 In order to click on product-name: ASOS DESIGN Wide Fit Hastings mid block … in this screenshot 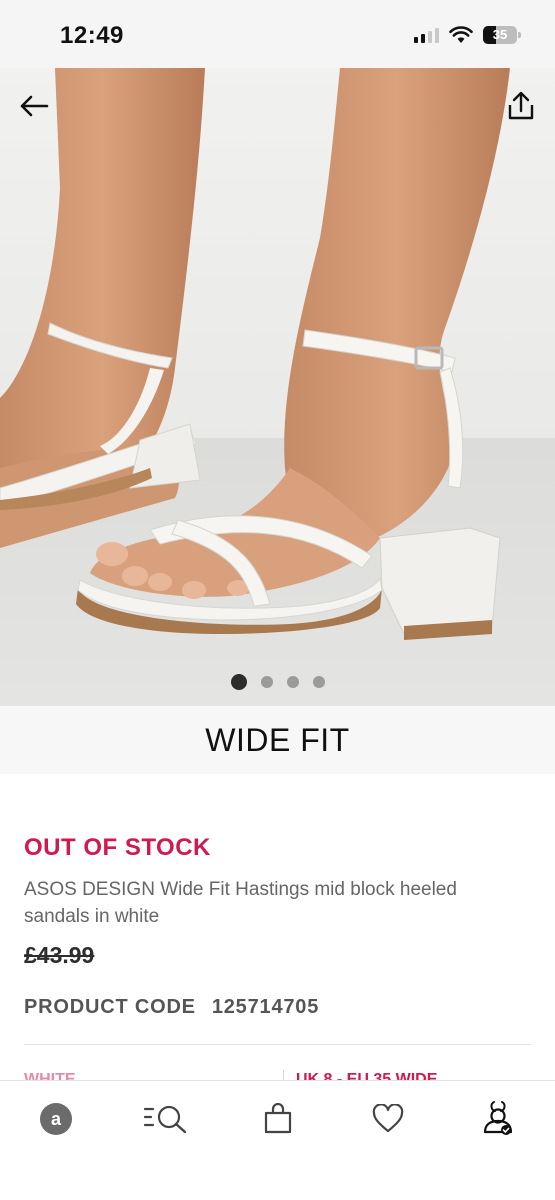, I will do `click(240, 903)`.